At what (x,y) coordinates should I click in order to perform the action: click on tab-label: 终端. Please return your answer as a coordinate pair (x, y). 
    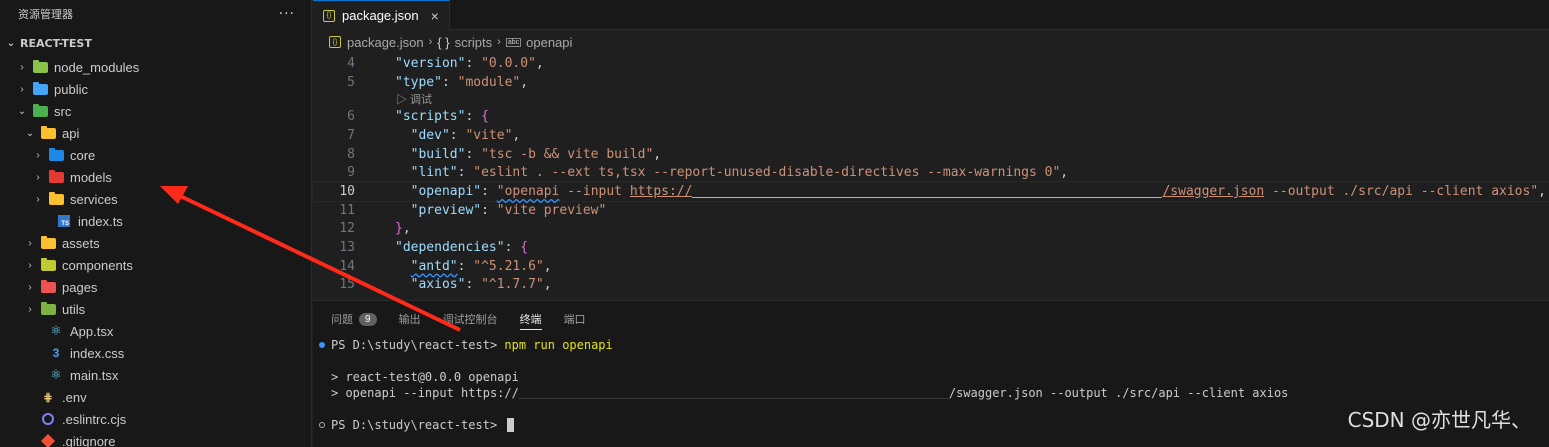
    Looking at the image, I should click on (530, 319).